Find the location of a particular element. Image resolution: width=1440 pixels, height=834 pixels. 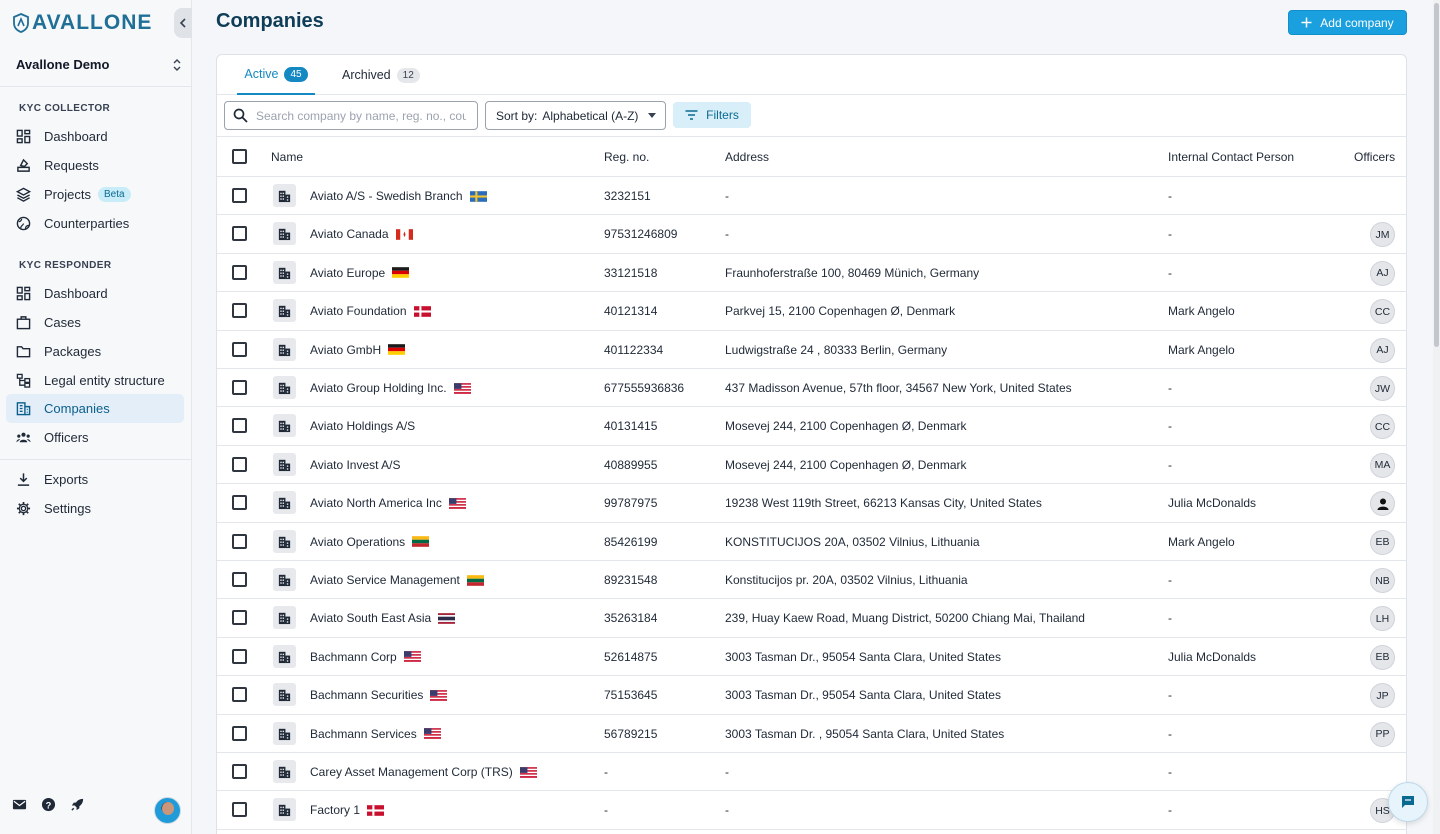

nav-companies: Companies is located at coordinates (95, 408).